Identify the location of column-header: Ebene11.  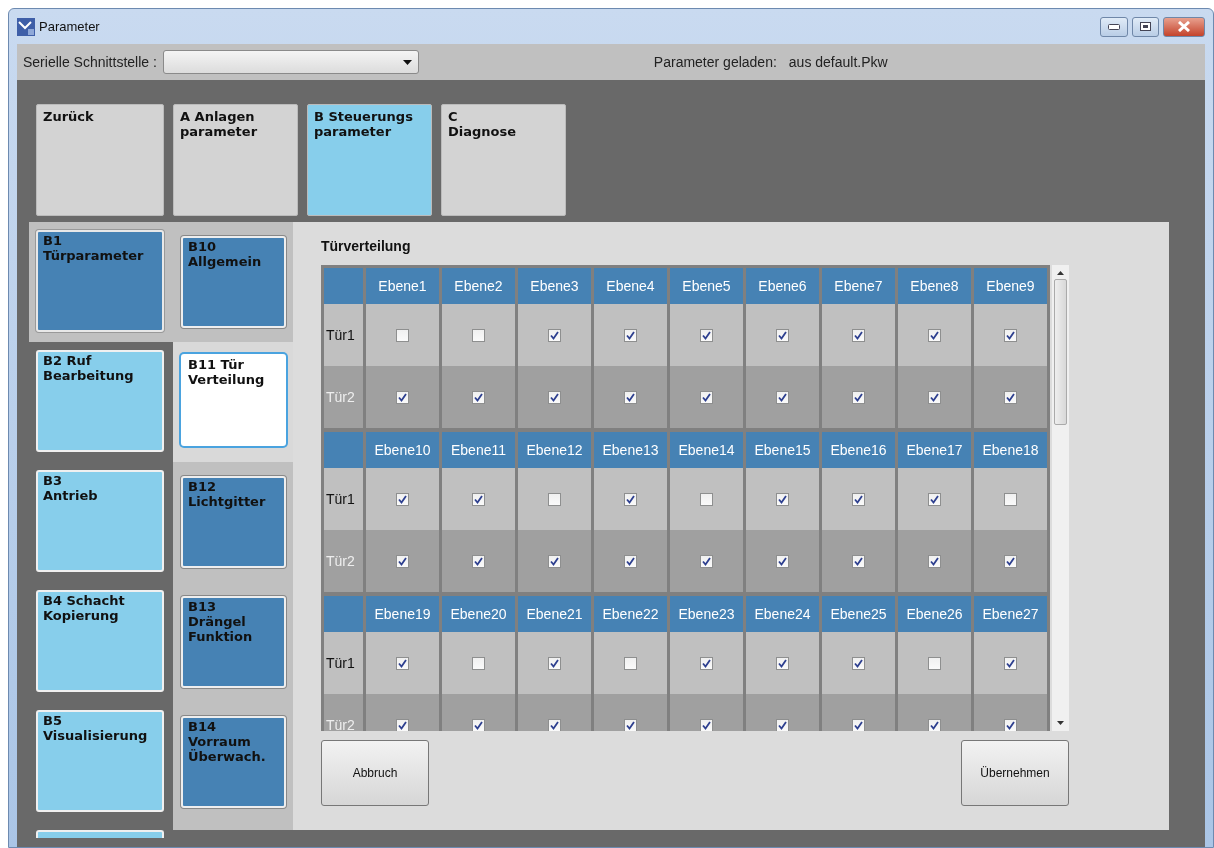
(478, 450).